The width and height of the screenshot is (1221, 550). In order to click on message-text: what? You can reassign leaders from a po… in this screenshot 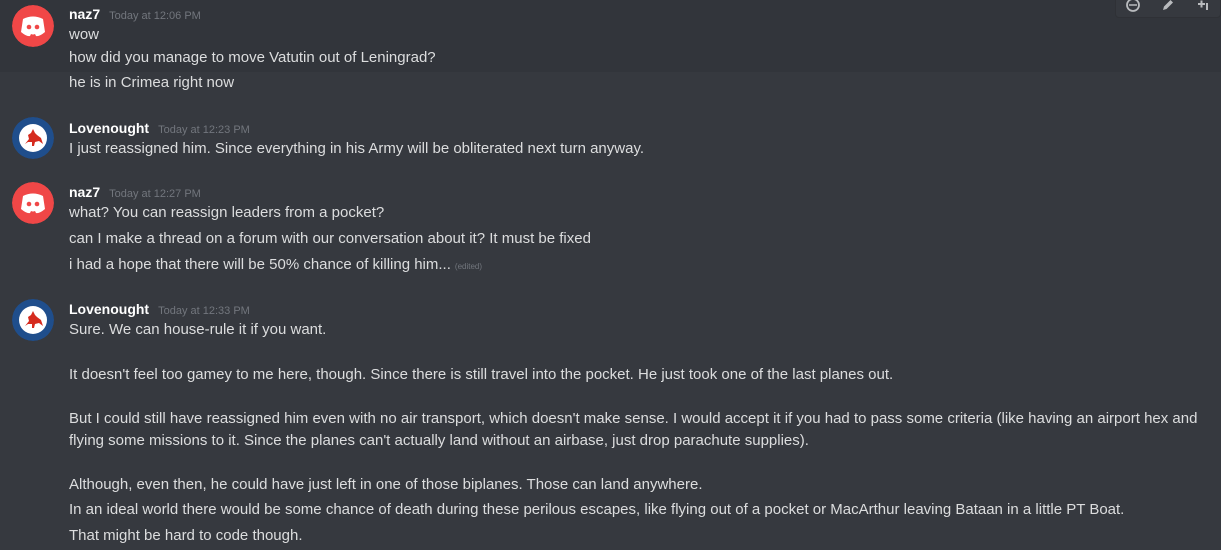, I will do `click(227, 212)`.